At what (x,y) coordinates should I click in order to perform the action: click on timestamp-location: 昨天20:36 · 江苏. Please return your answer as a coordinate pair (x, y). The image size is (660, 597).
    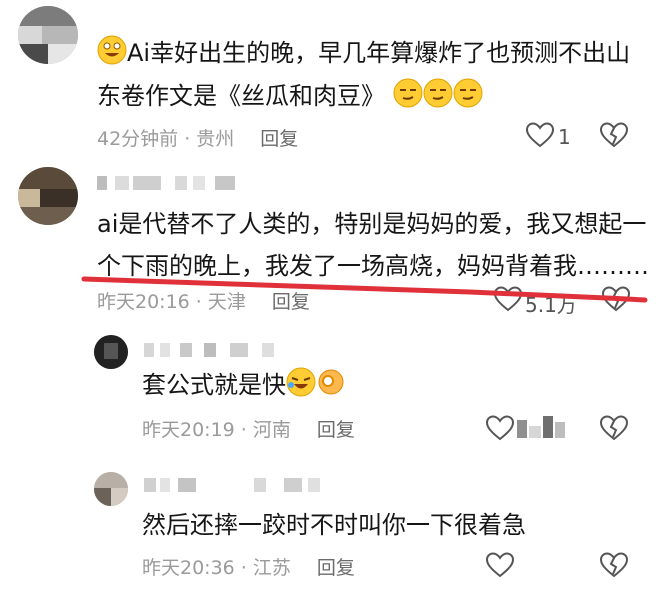
    Looking at the image, I should click on (216, 568).